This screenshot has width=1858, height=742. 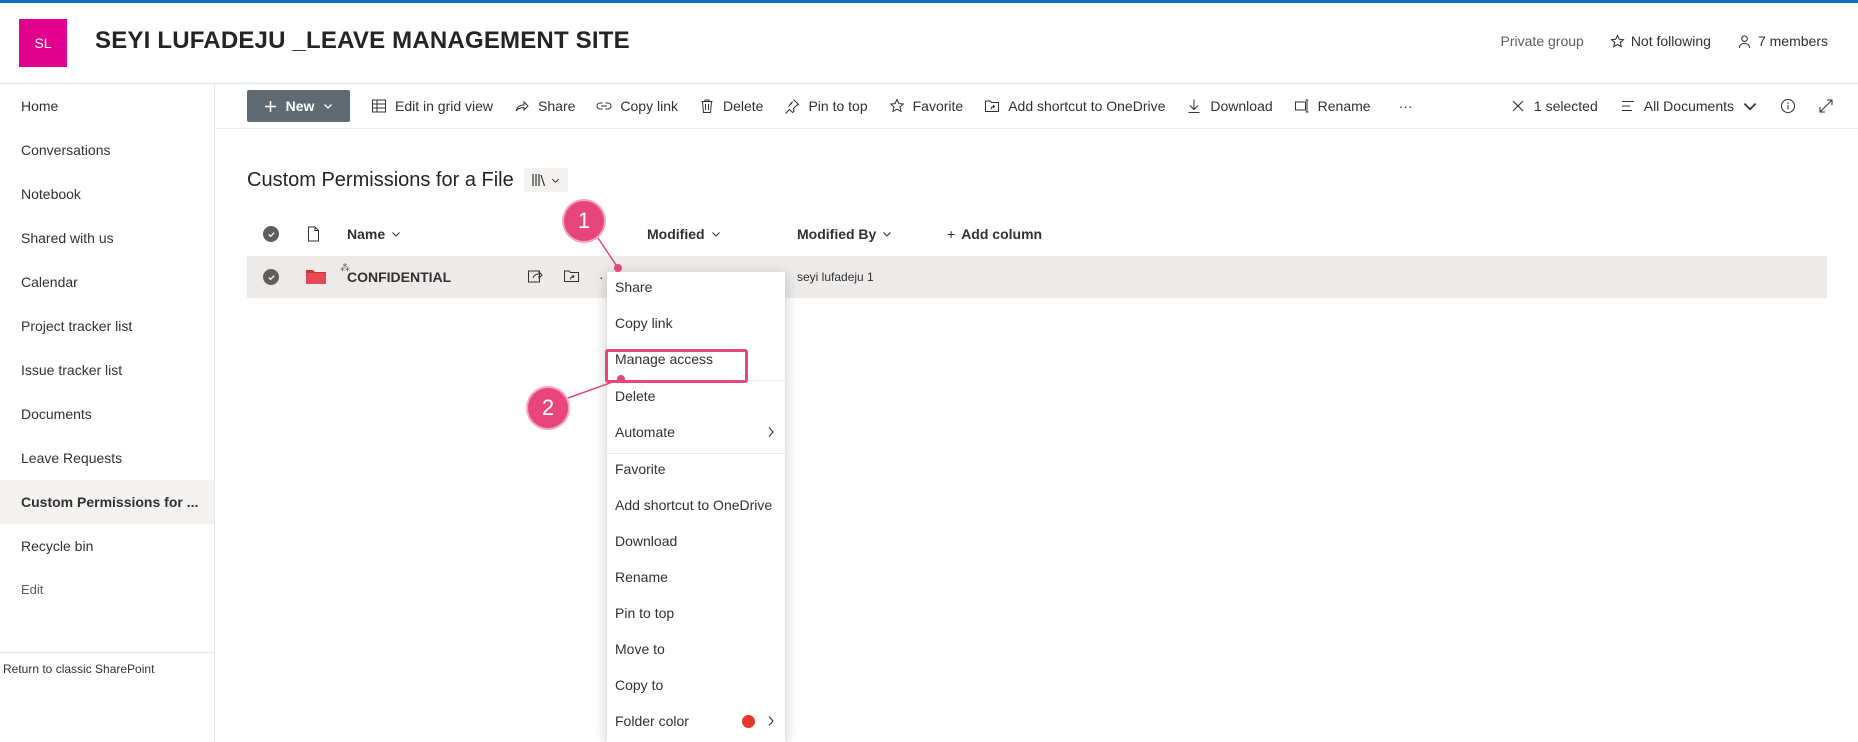 I want to click on callout-2-anchor, so click(x=621, y=379).